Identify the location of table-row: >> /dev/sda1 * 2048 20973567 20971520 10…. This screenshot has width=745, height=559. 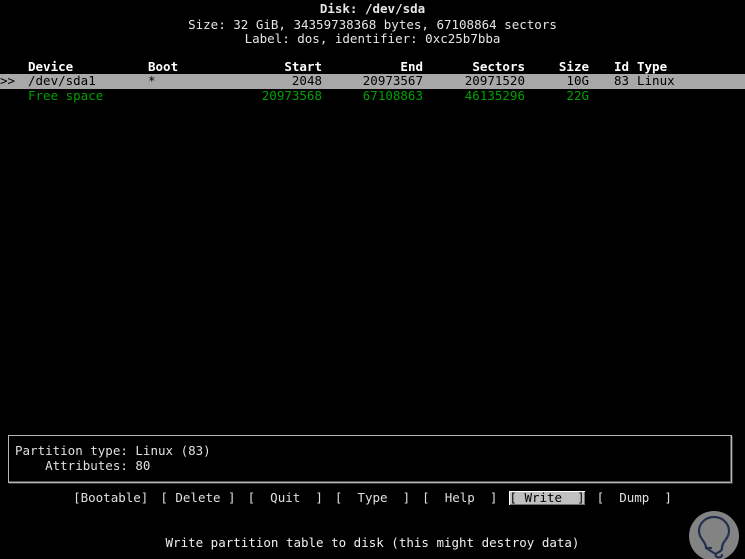
(372, 81).